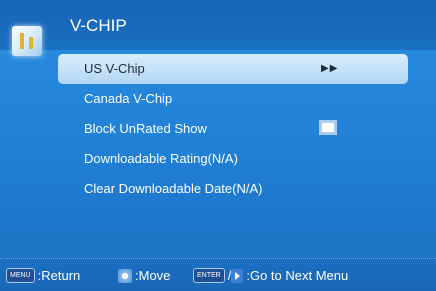  What do you see at coordinates (98, 25) in the screenshot?
I see `page-title: V-CHIP` at bounding box center [98, 25].